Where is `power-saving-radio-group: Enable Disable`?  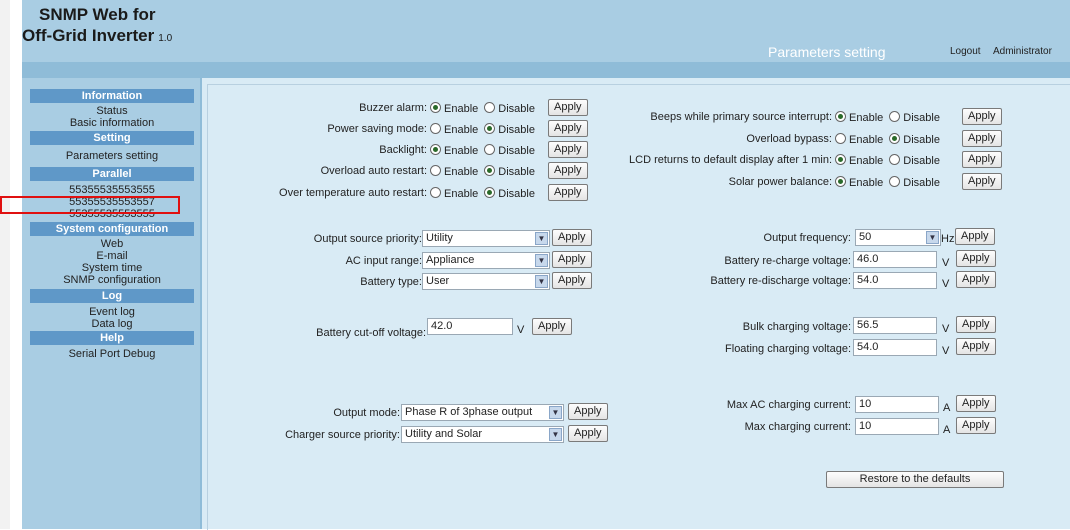 power-saving-radio-group: Enable Disable is located at coordinates (485, 129).